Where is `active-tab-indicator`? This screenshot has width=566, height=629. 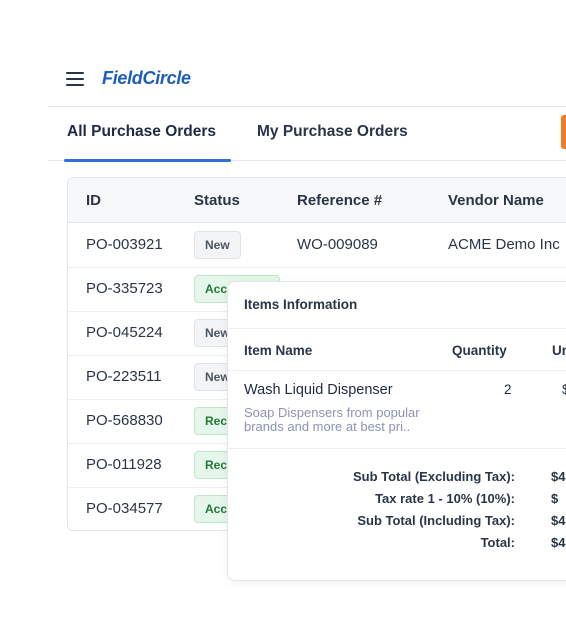 active-tab-indicator is located at coordinates (147, 160).